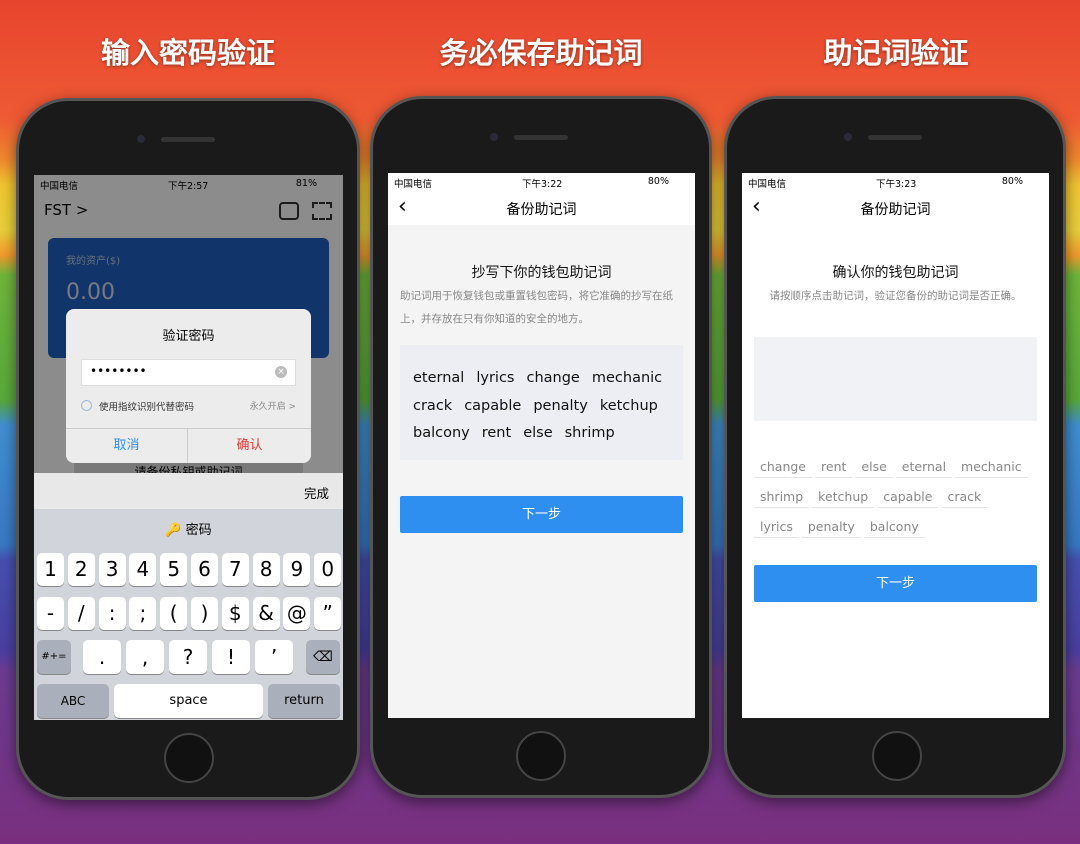 The height and width of the screenshot is (844, 1080). I want to click on mnemonic-word: ketchup, so click(628, 405).